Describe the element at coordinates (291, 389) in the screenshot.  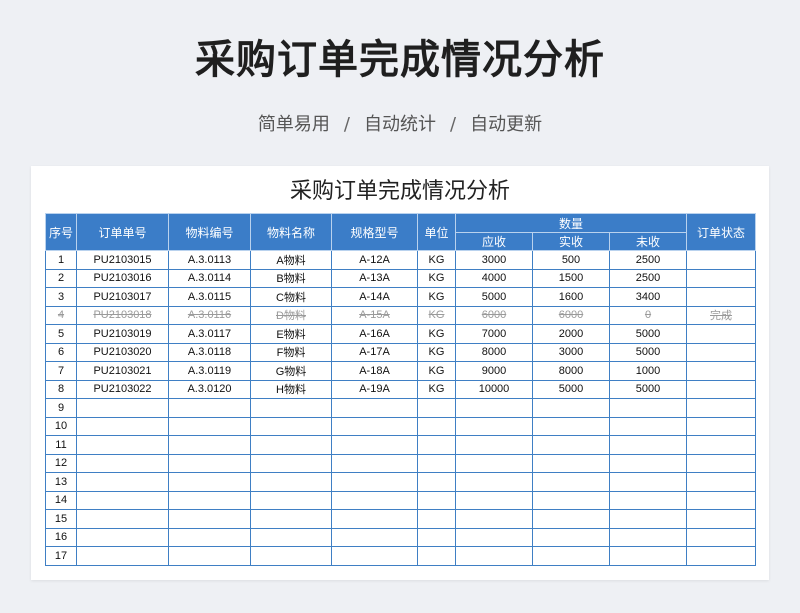
I see `cell-material-name: H物料` at that location.